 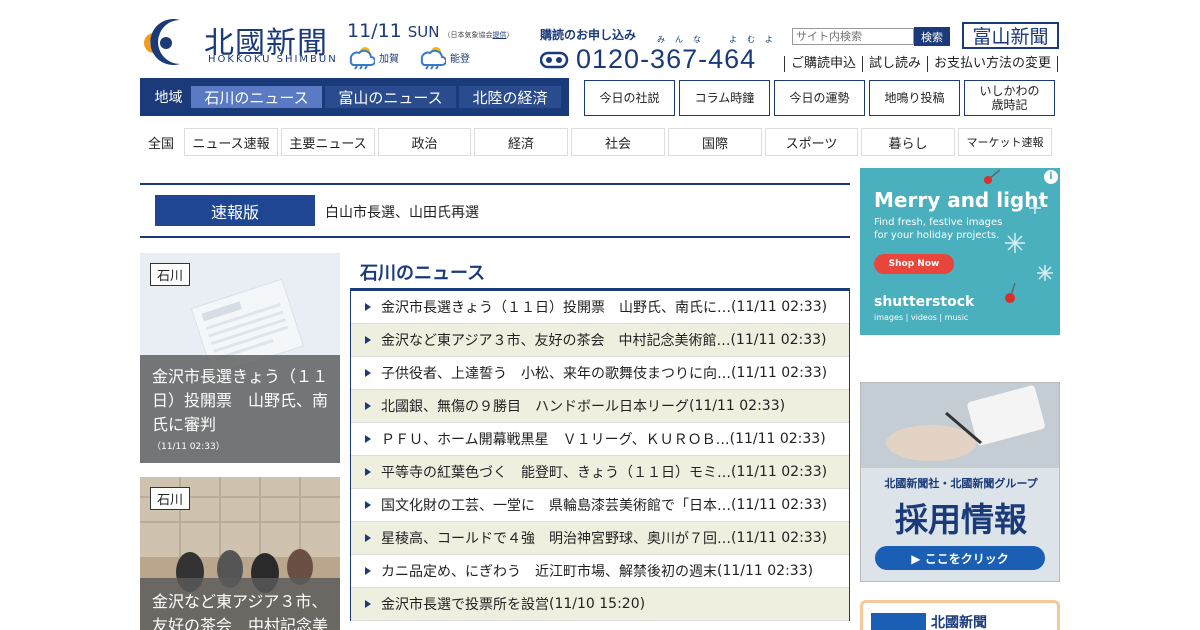 I want to click on news-item: 平等寺の紅葉色づく 能登町、きょう（１１日）モミ… (11/11 02:33), so click(x=600, y=472).